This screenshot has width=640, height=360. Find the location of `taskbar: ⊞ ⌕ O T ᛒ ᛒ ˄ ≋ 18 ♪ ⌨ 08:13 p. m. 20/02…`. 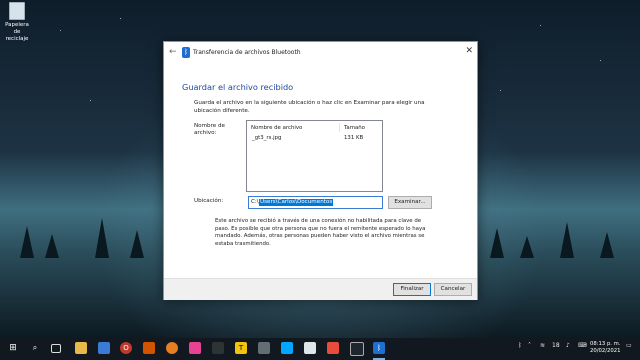

taskbar: ⊞ ⌕ O T ᛒ ᛒ ˄ ≋ 18 ♪ ⌨ 08:13 p. m. 20/02… is located at coordinates (320, 349).